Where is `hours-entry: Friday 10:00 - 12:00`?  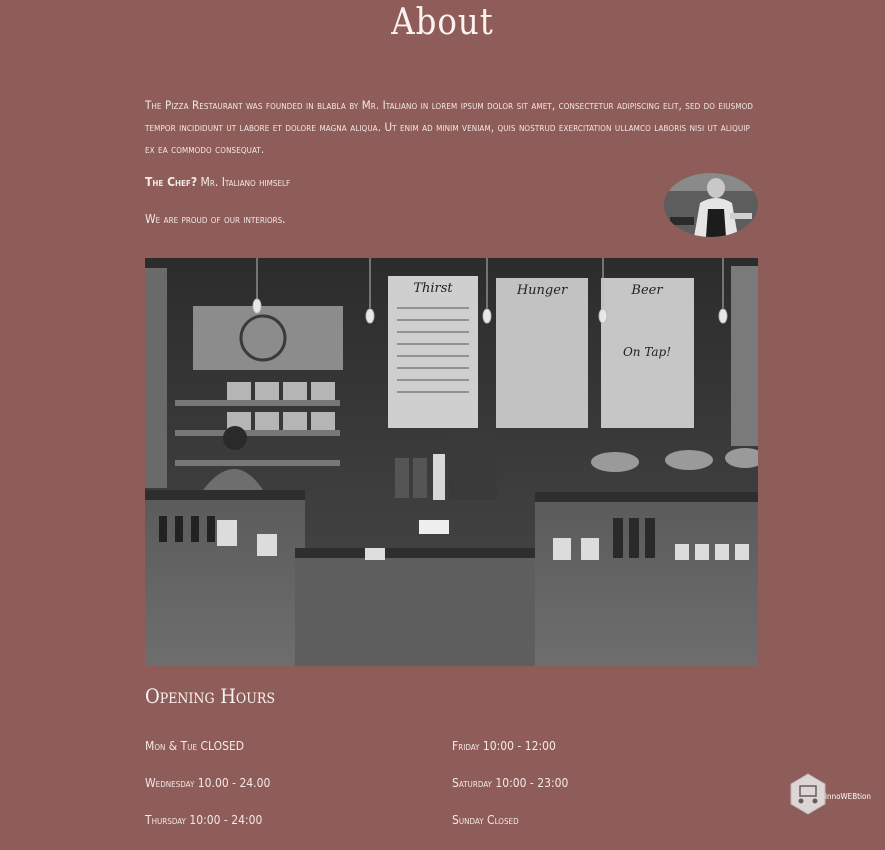 hours-entry: Friday 10:00 - 12:00 is located at coordinates (504, 746).